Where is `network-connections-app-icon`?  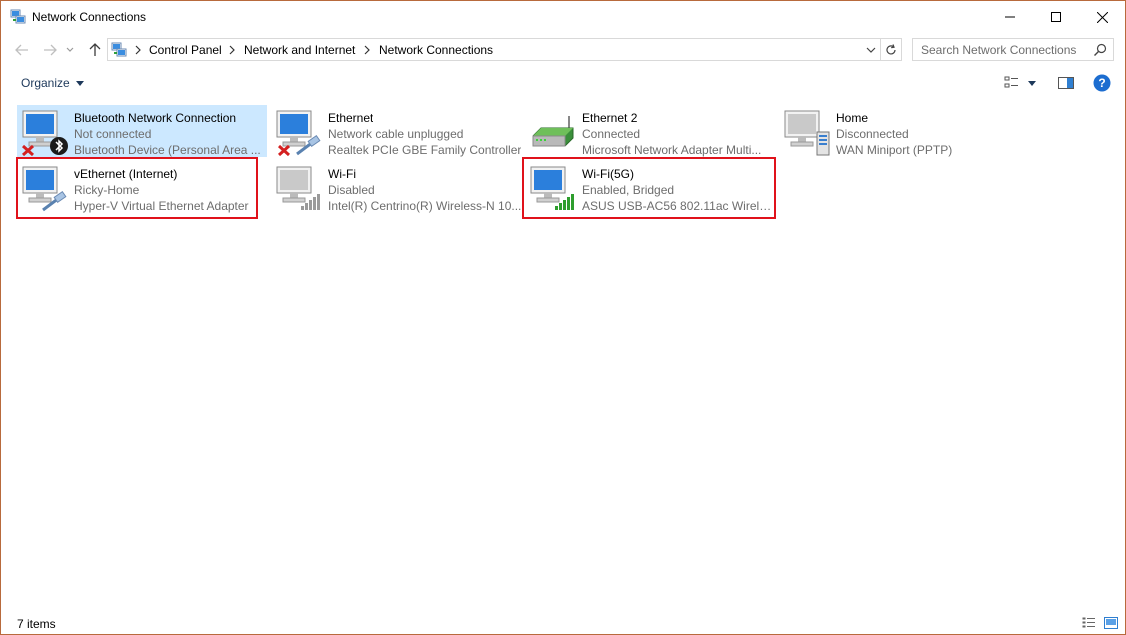 network-connections-app-icon is located at coordinates (18, 17).